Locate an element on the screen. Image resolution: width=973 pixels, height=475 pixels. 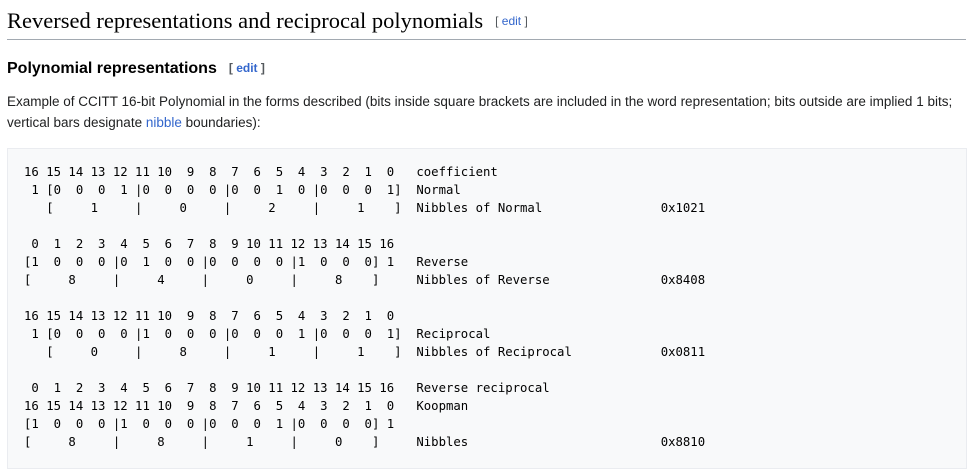
subsection-heading: Polynomial representations [ edit ] is located at coordinates (136, 68).